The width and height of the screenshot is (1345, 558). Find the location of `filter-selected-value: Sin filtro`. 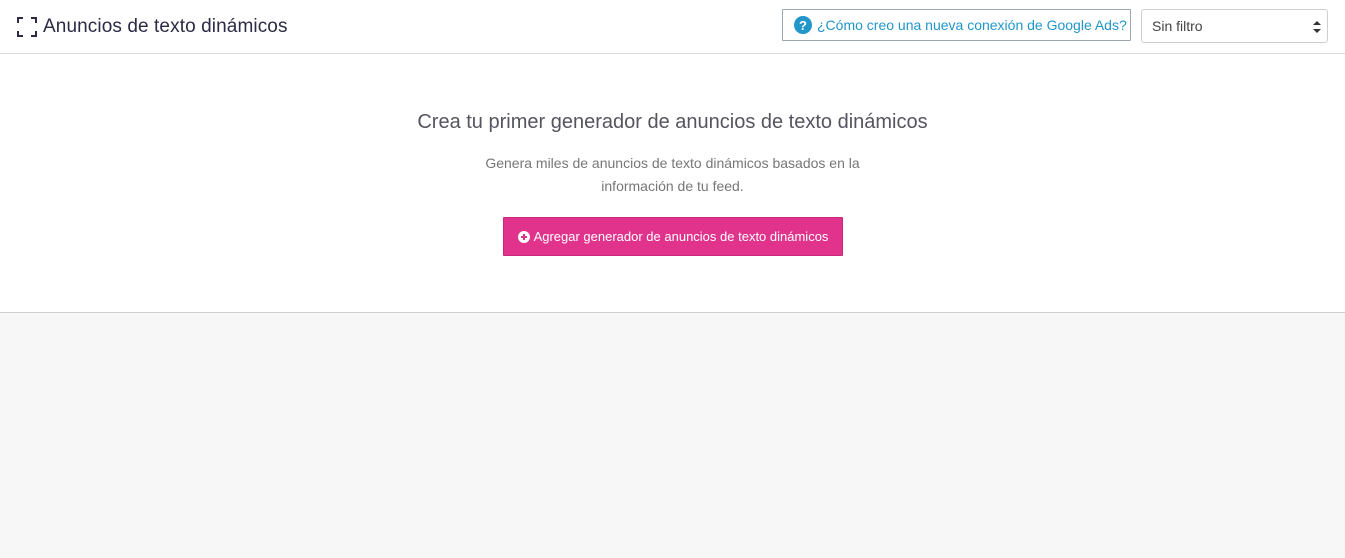

filter-selected-value: Sin filtro is located at coordinates (1177, 26).